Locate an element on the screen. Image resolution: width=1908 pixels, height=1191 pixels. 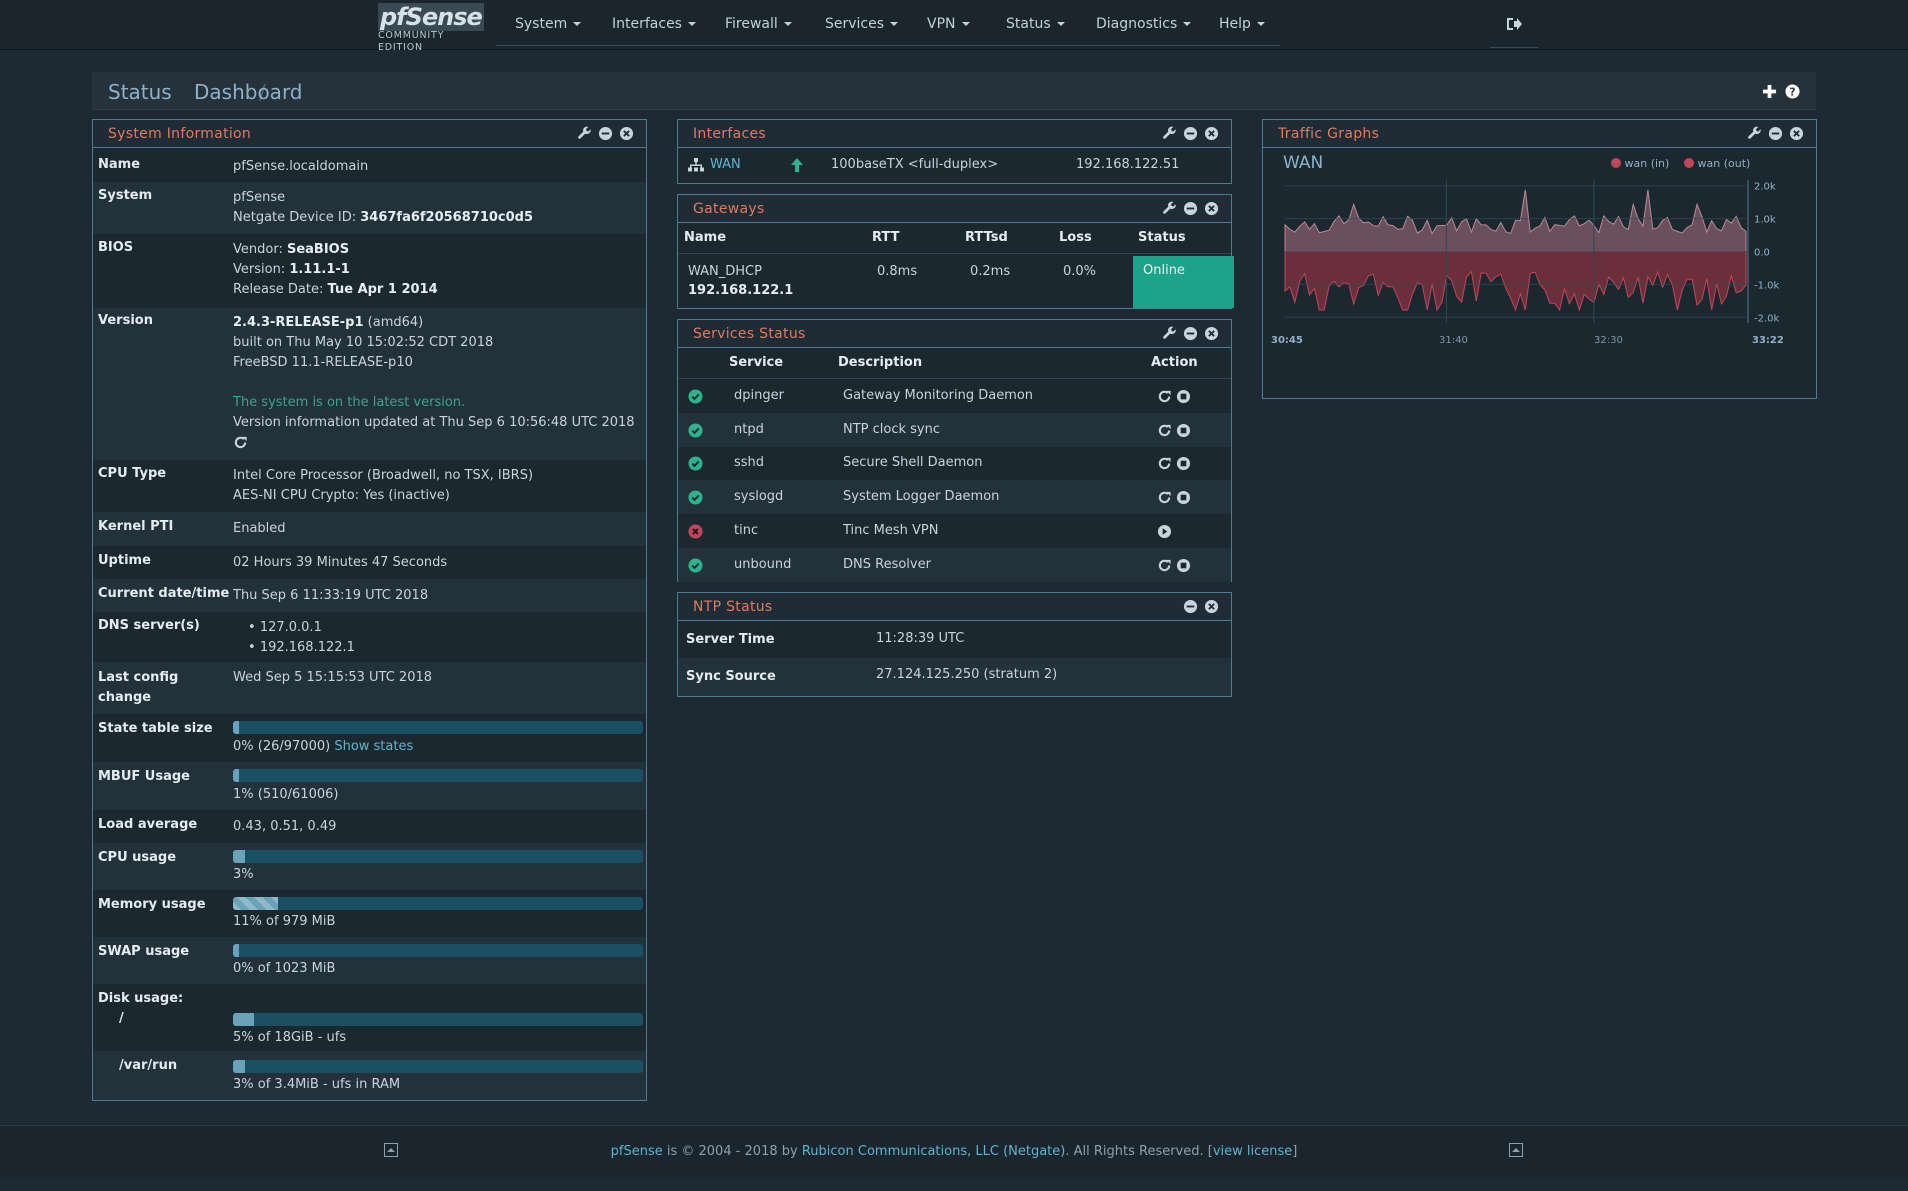
sysinfo-row-load: Load average 0.43, 0.51, 0.49 is located at coordinates (369, 826).